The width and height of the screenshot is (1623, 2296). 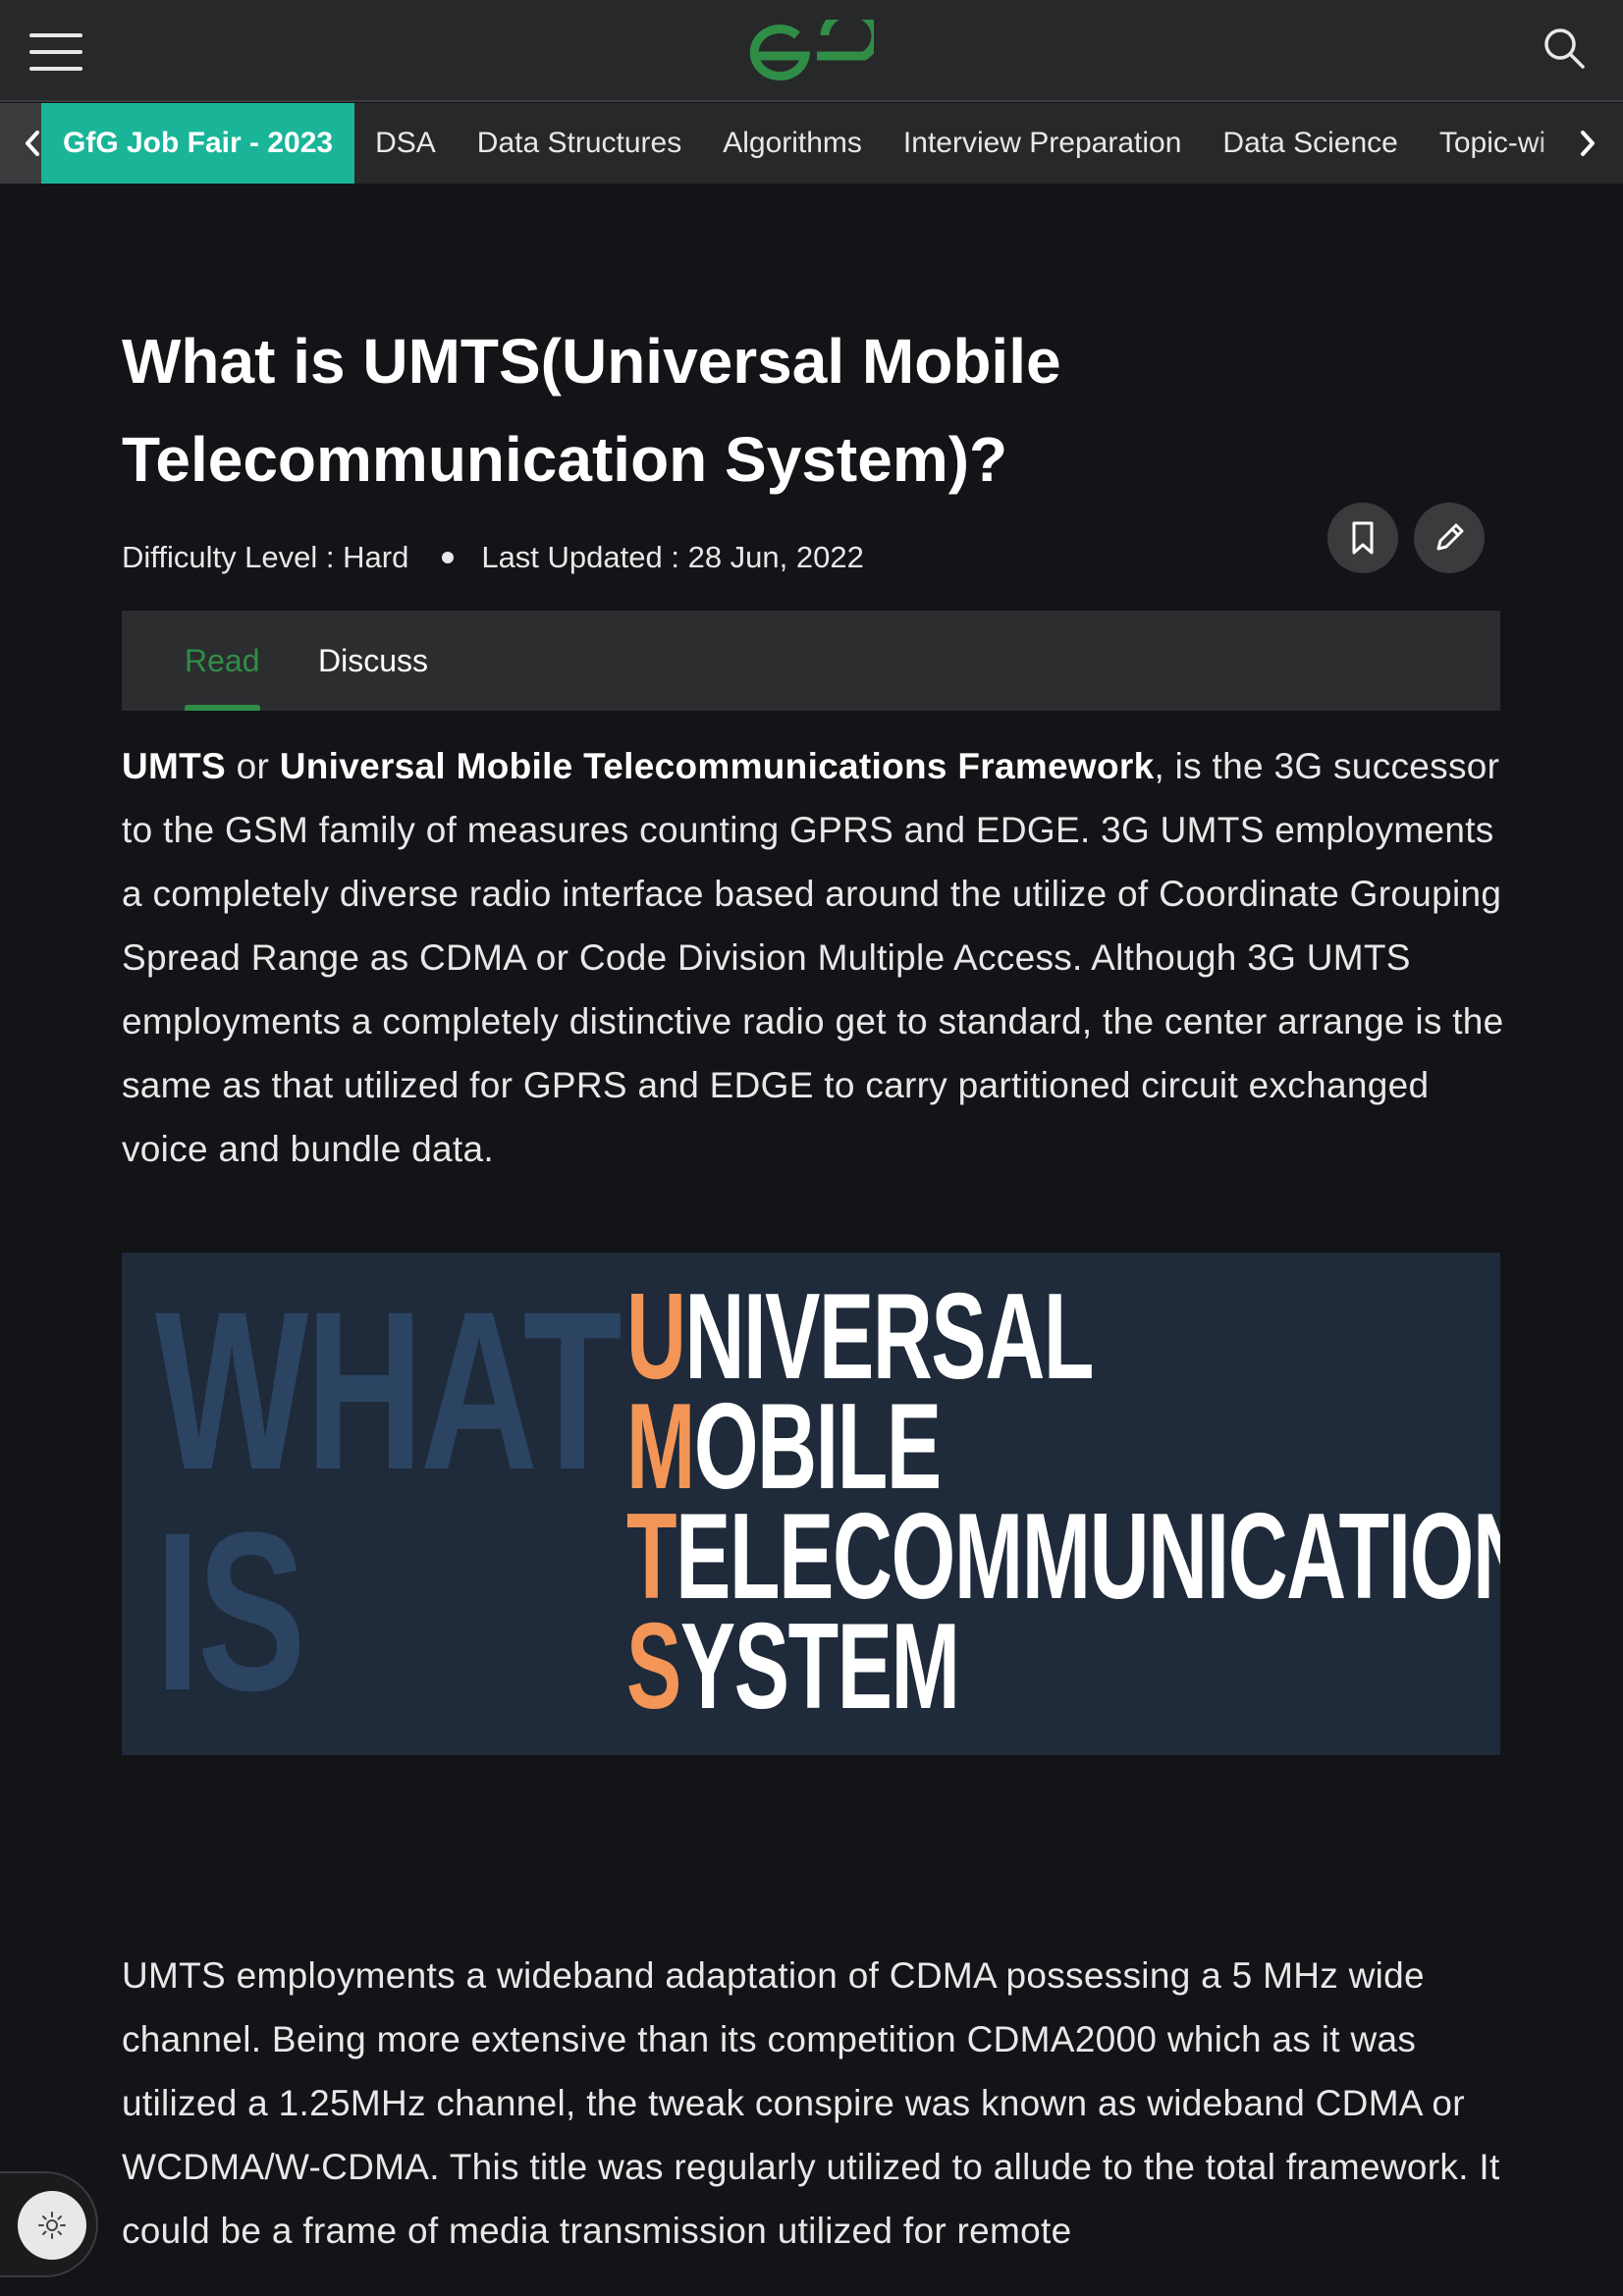 I want to click on meta-separator-dot, so click(x=448, y=557).